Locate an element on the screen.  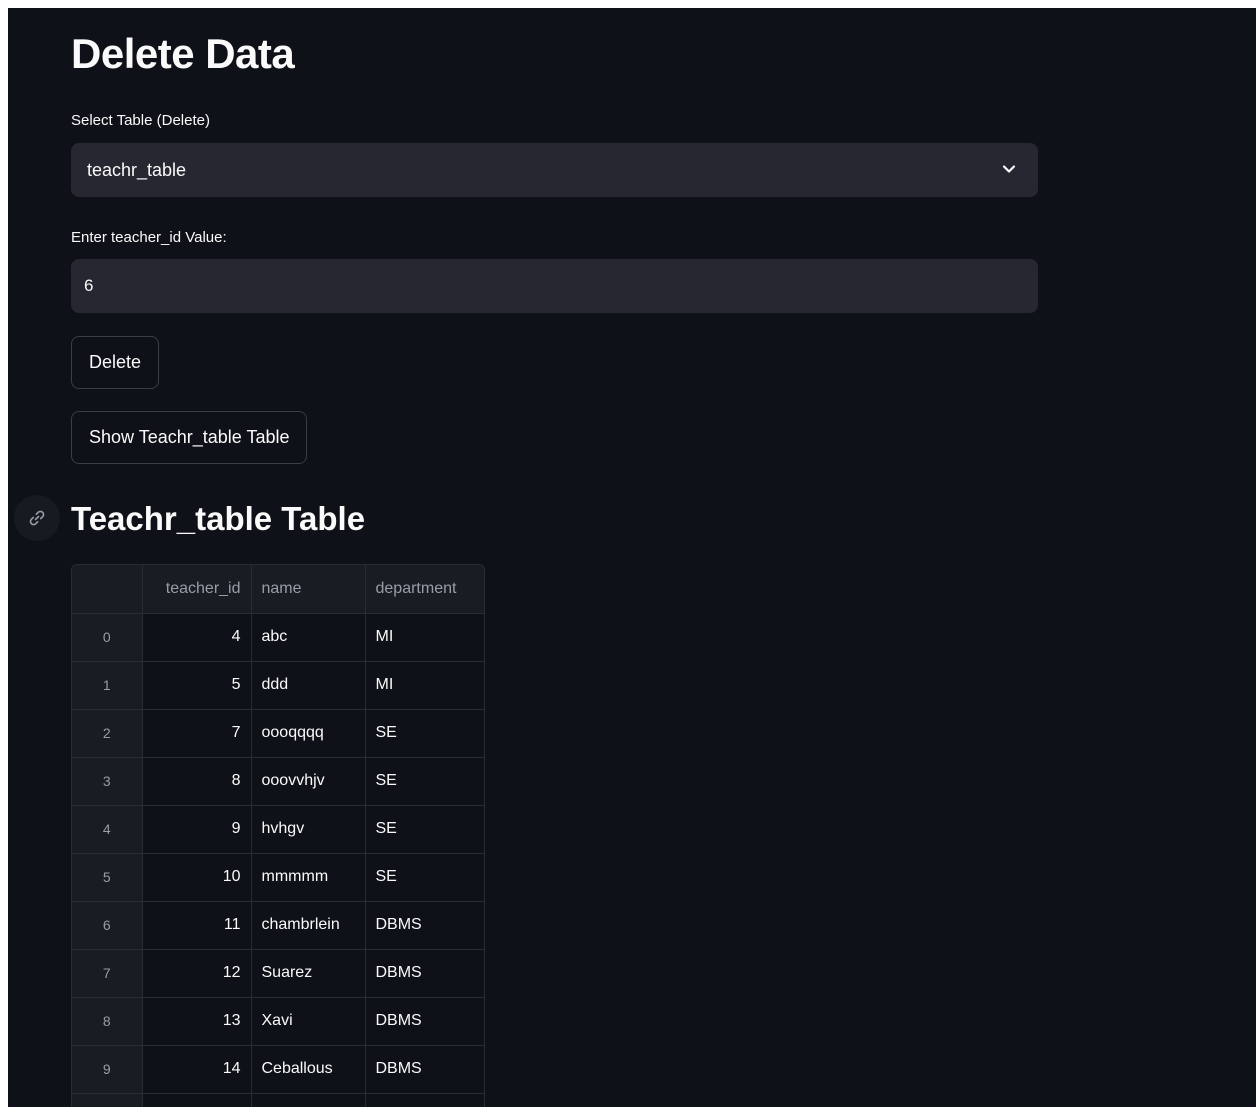
teacher-id-cell: 5 is located at coordinates (197, 685).